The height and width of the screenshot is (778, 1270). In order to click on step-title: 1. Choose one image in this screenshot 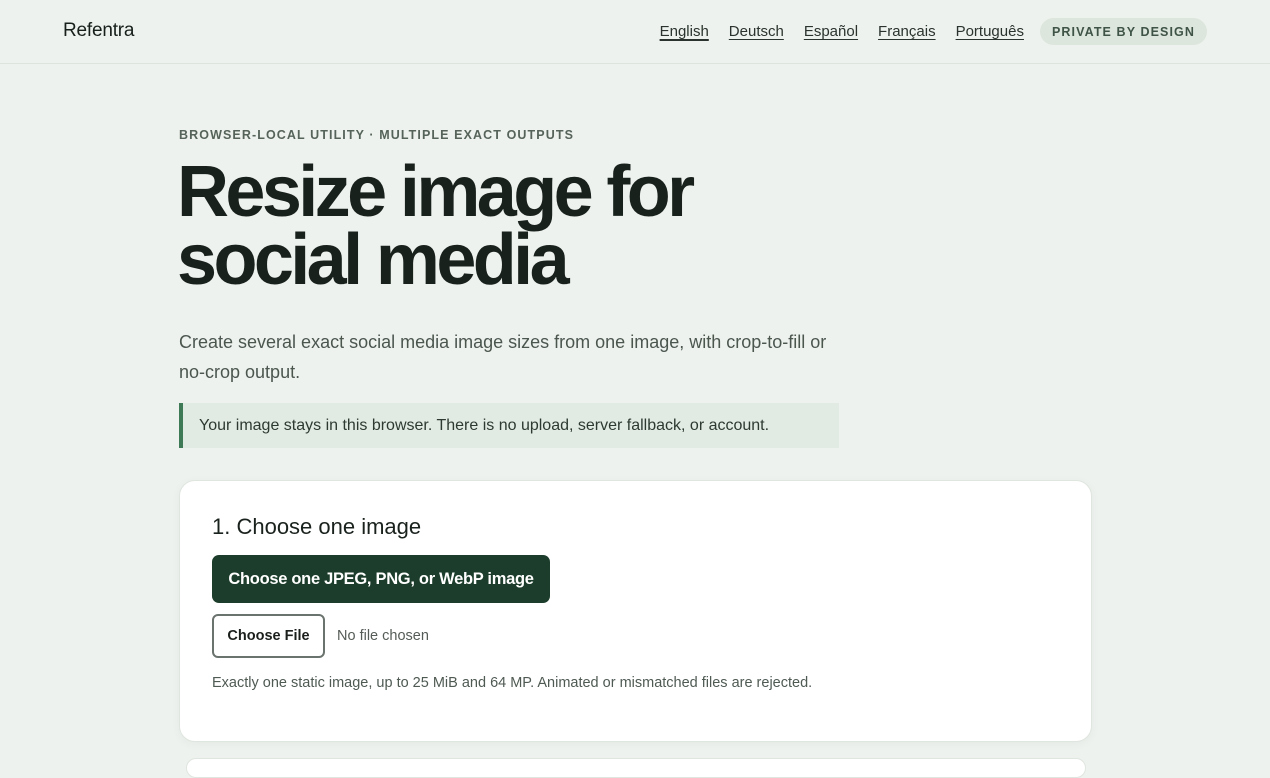, I will do `click(317, 526)`.